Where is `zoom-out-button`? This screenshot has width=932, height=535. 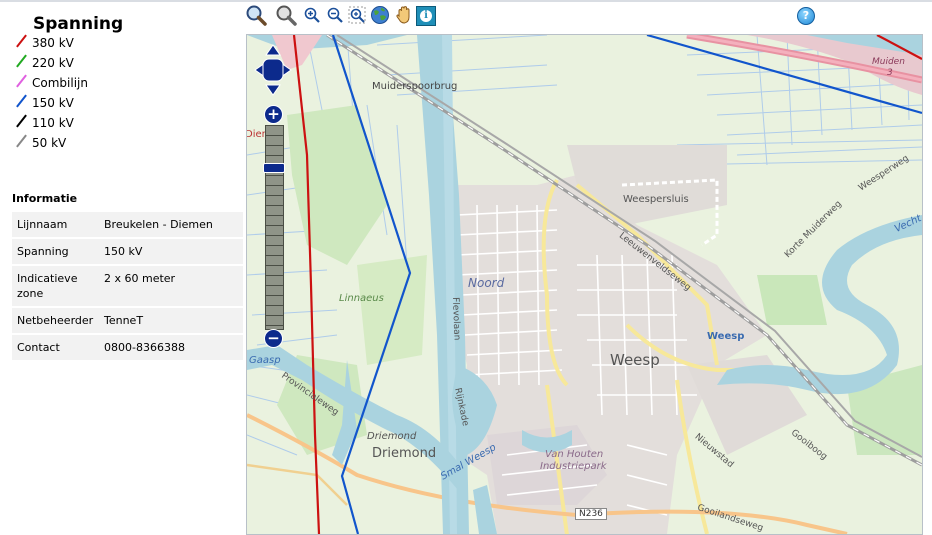 zoom-out-button is located at coordinates (335, 15).